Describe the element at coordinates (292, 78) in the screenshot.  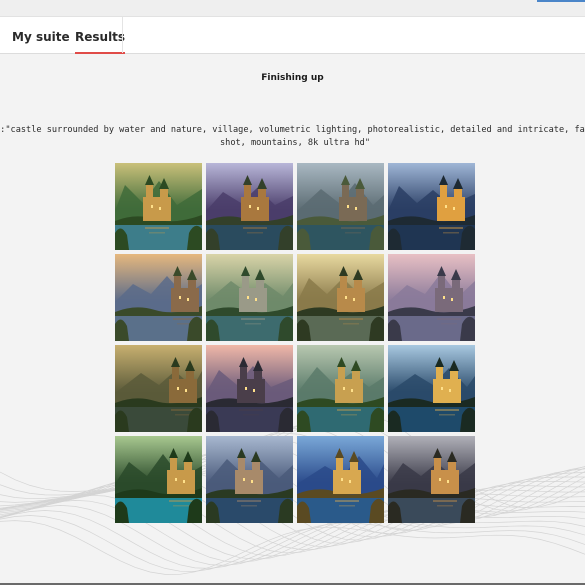
I see `status-text: Finishing up` at that location.